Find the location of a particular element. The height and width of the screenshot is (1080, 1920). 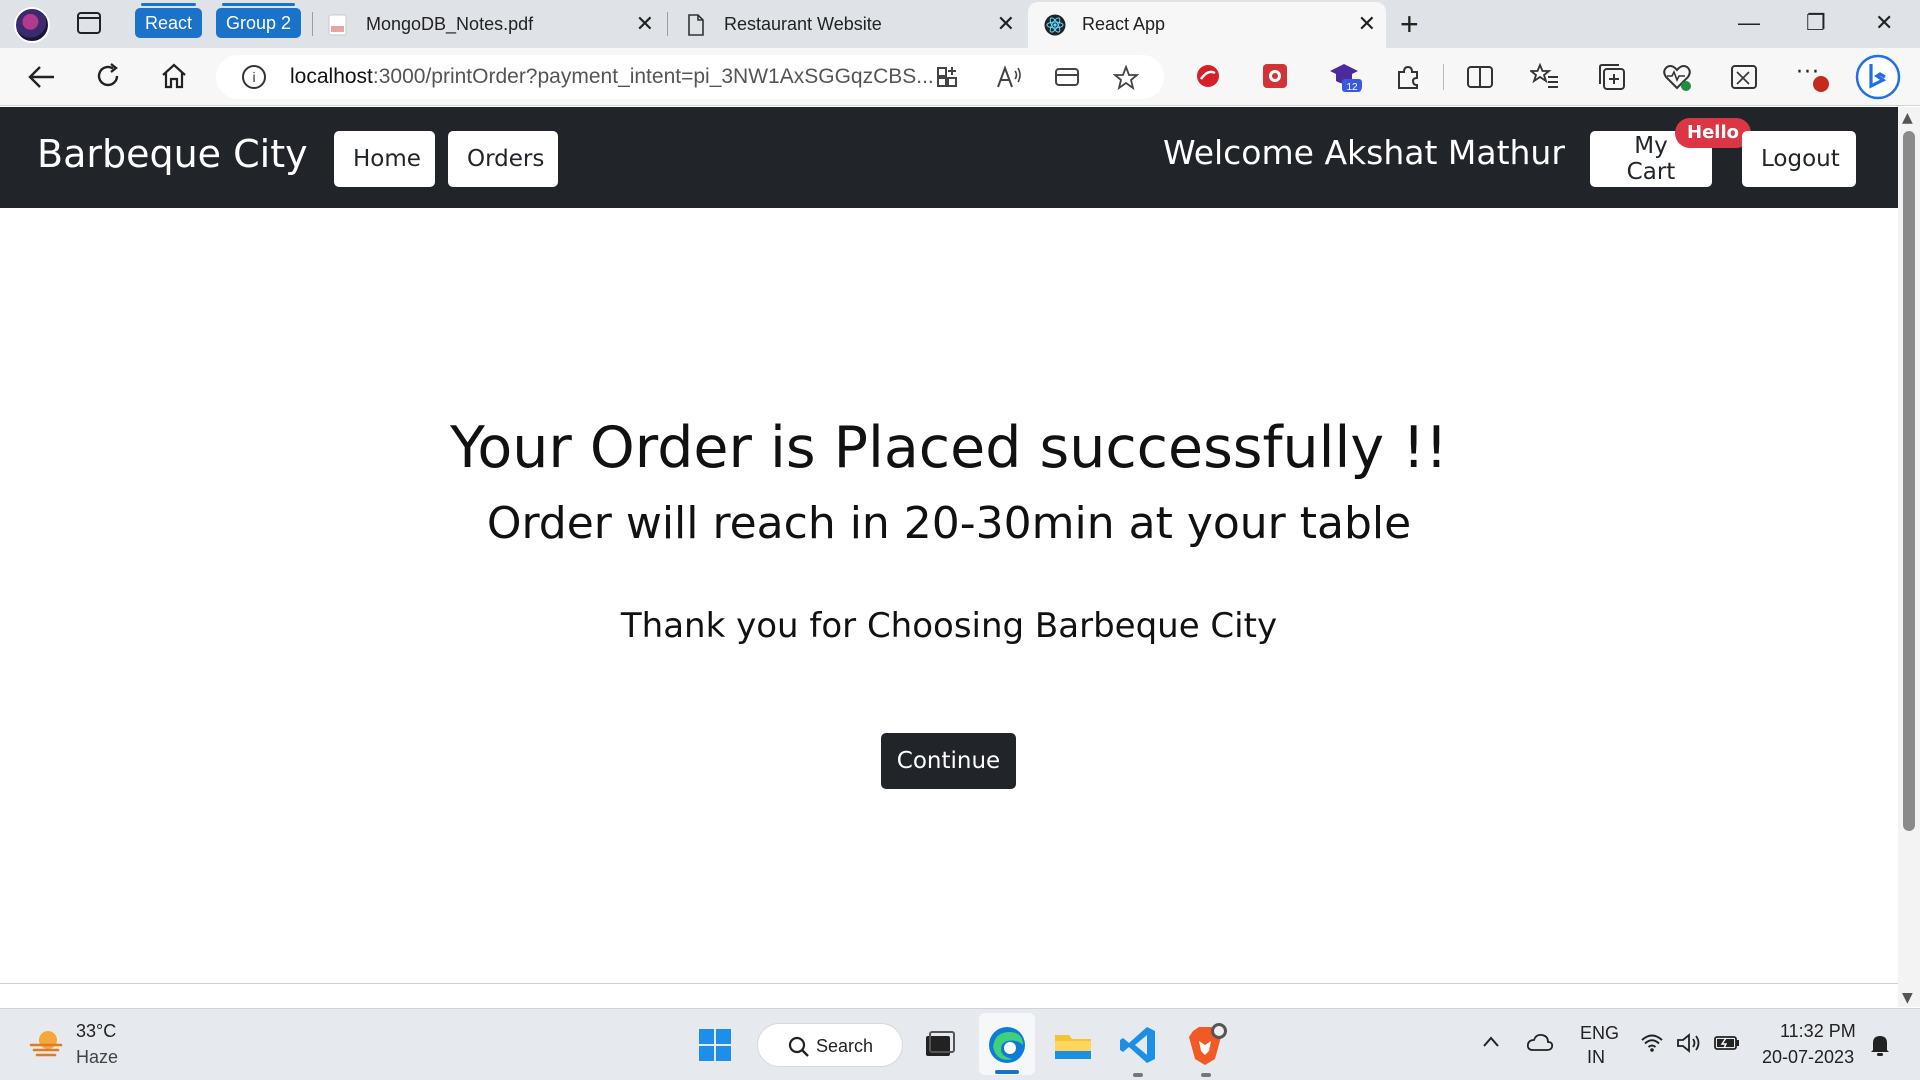

home-icon is located at coordinates (174, 76).